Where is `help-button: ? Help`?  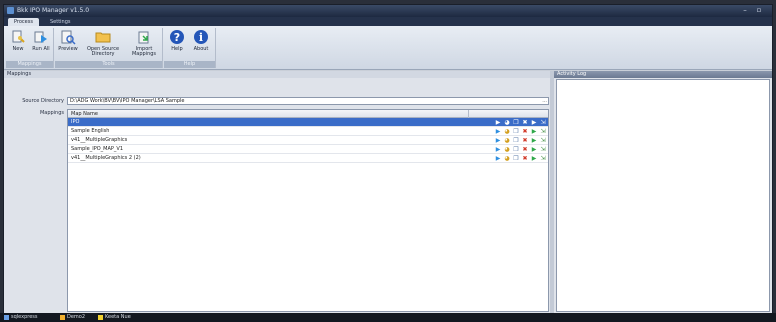 help-button: ? Help is located at coordinates (177, 40).